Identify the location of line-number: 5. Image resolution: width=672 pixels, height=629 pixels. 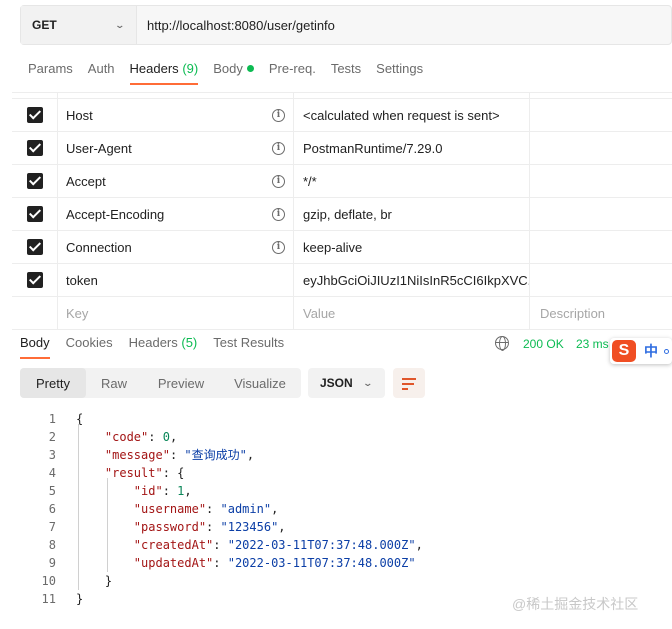
(52, 491).